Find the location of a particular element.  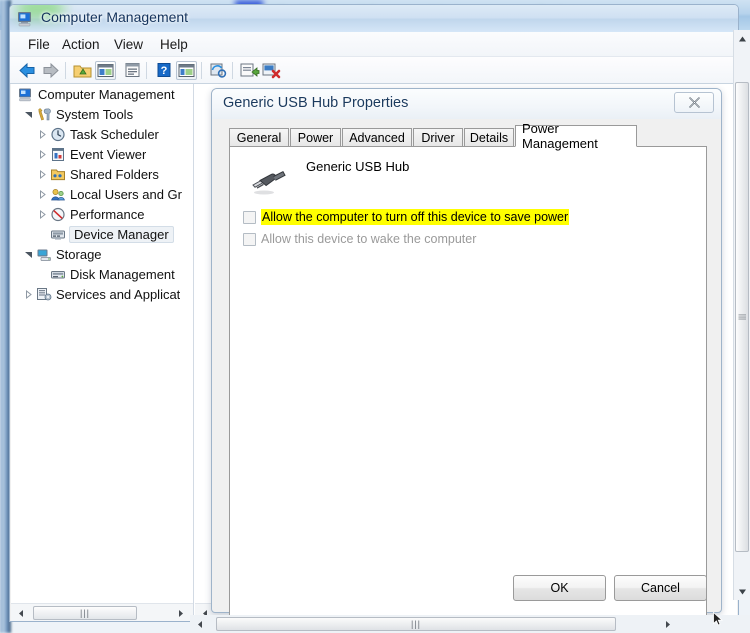

tab-power: Power is located at coordinates (315, 137).